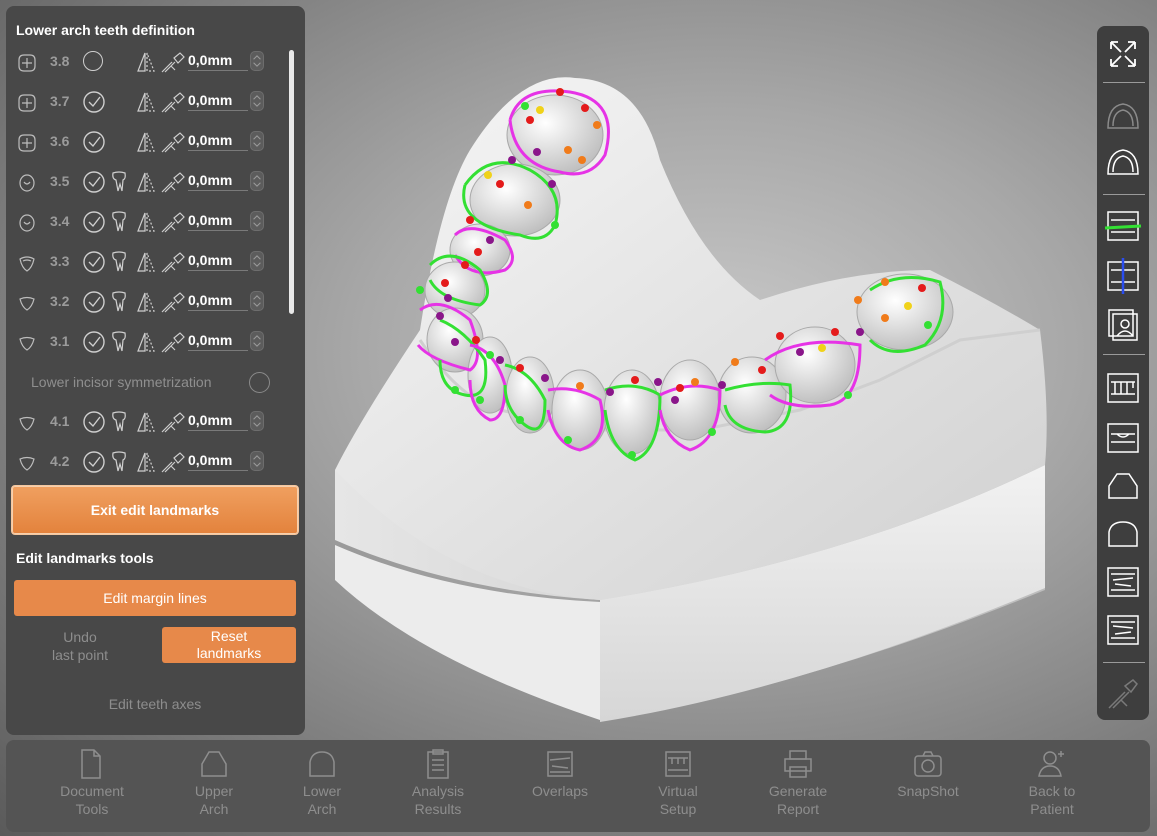 The width and height of the screenshot is (1157, 836). Describe the element at coordinates (1123, 630) in the screenshot. I see `right-side-view-icon` at that location.